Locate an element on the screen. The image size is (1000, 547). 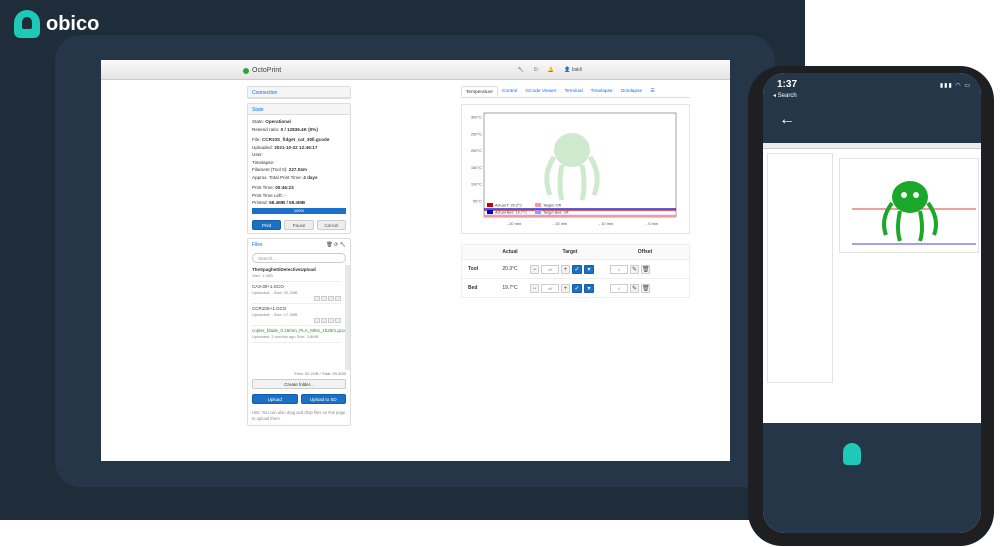
tab-control: Control is located at coordinates (509, 91).